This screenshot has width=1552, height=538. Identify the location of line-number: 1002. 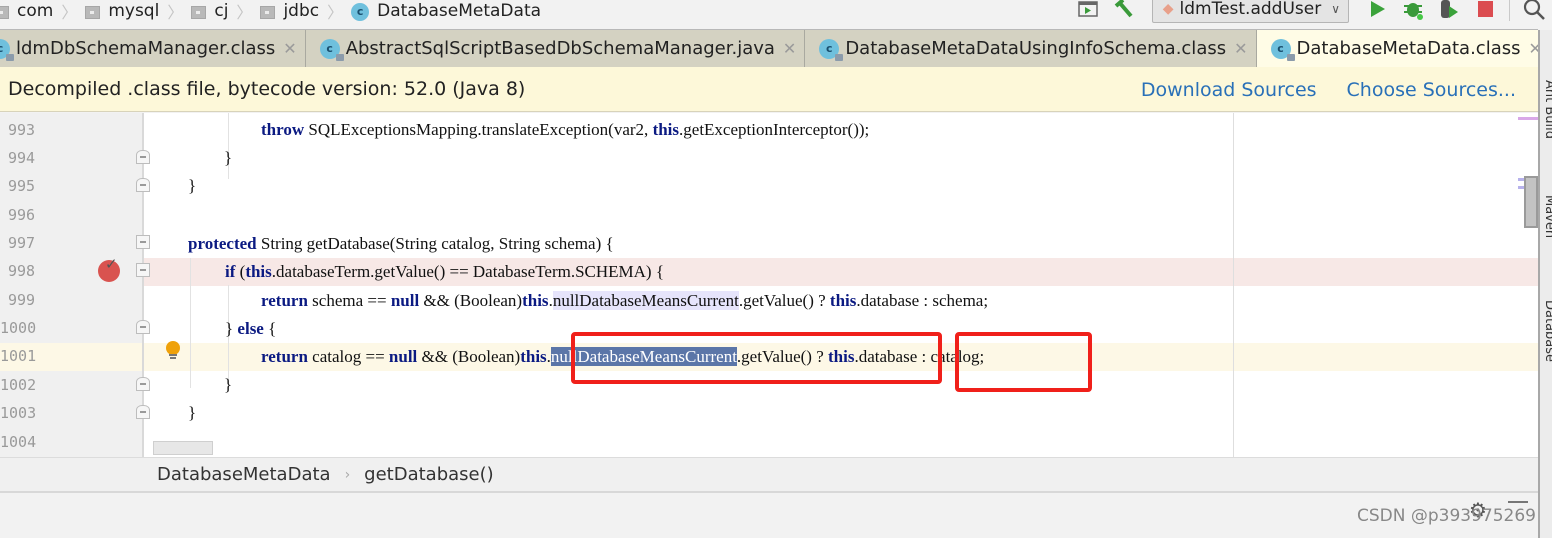
(18, 385).